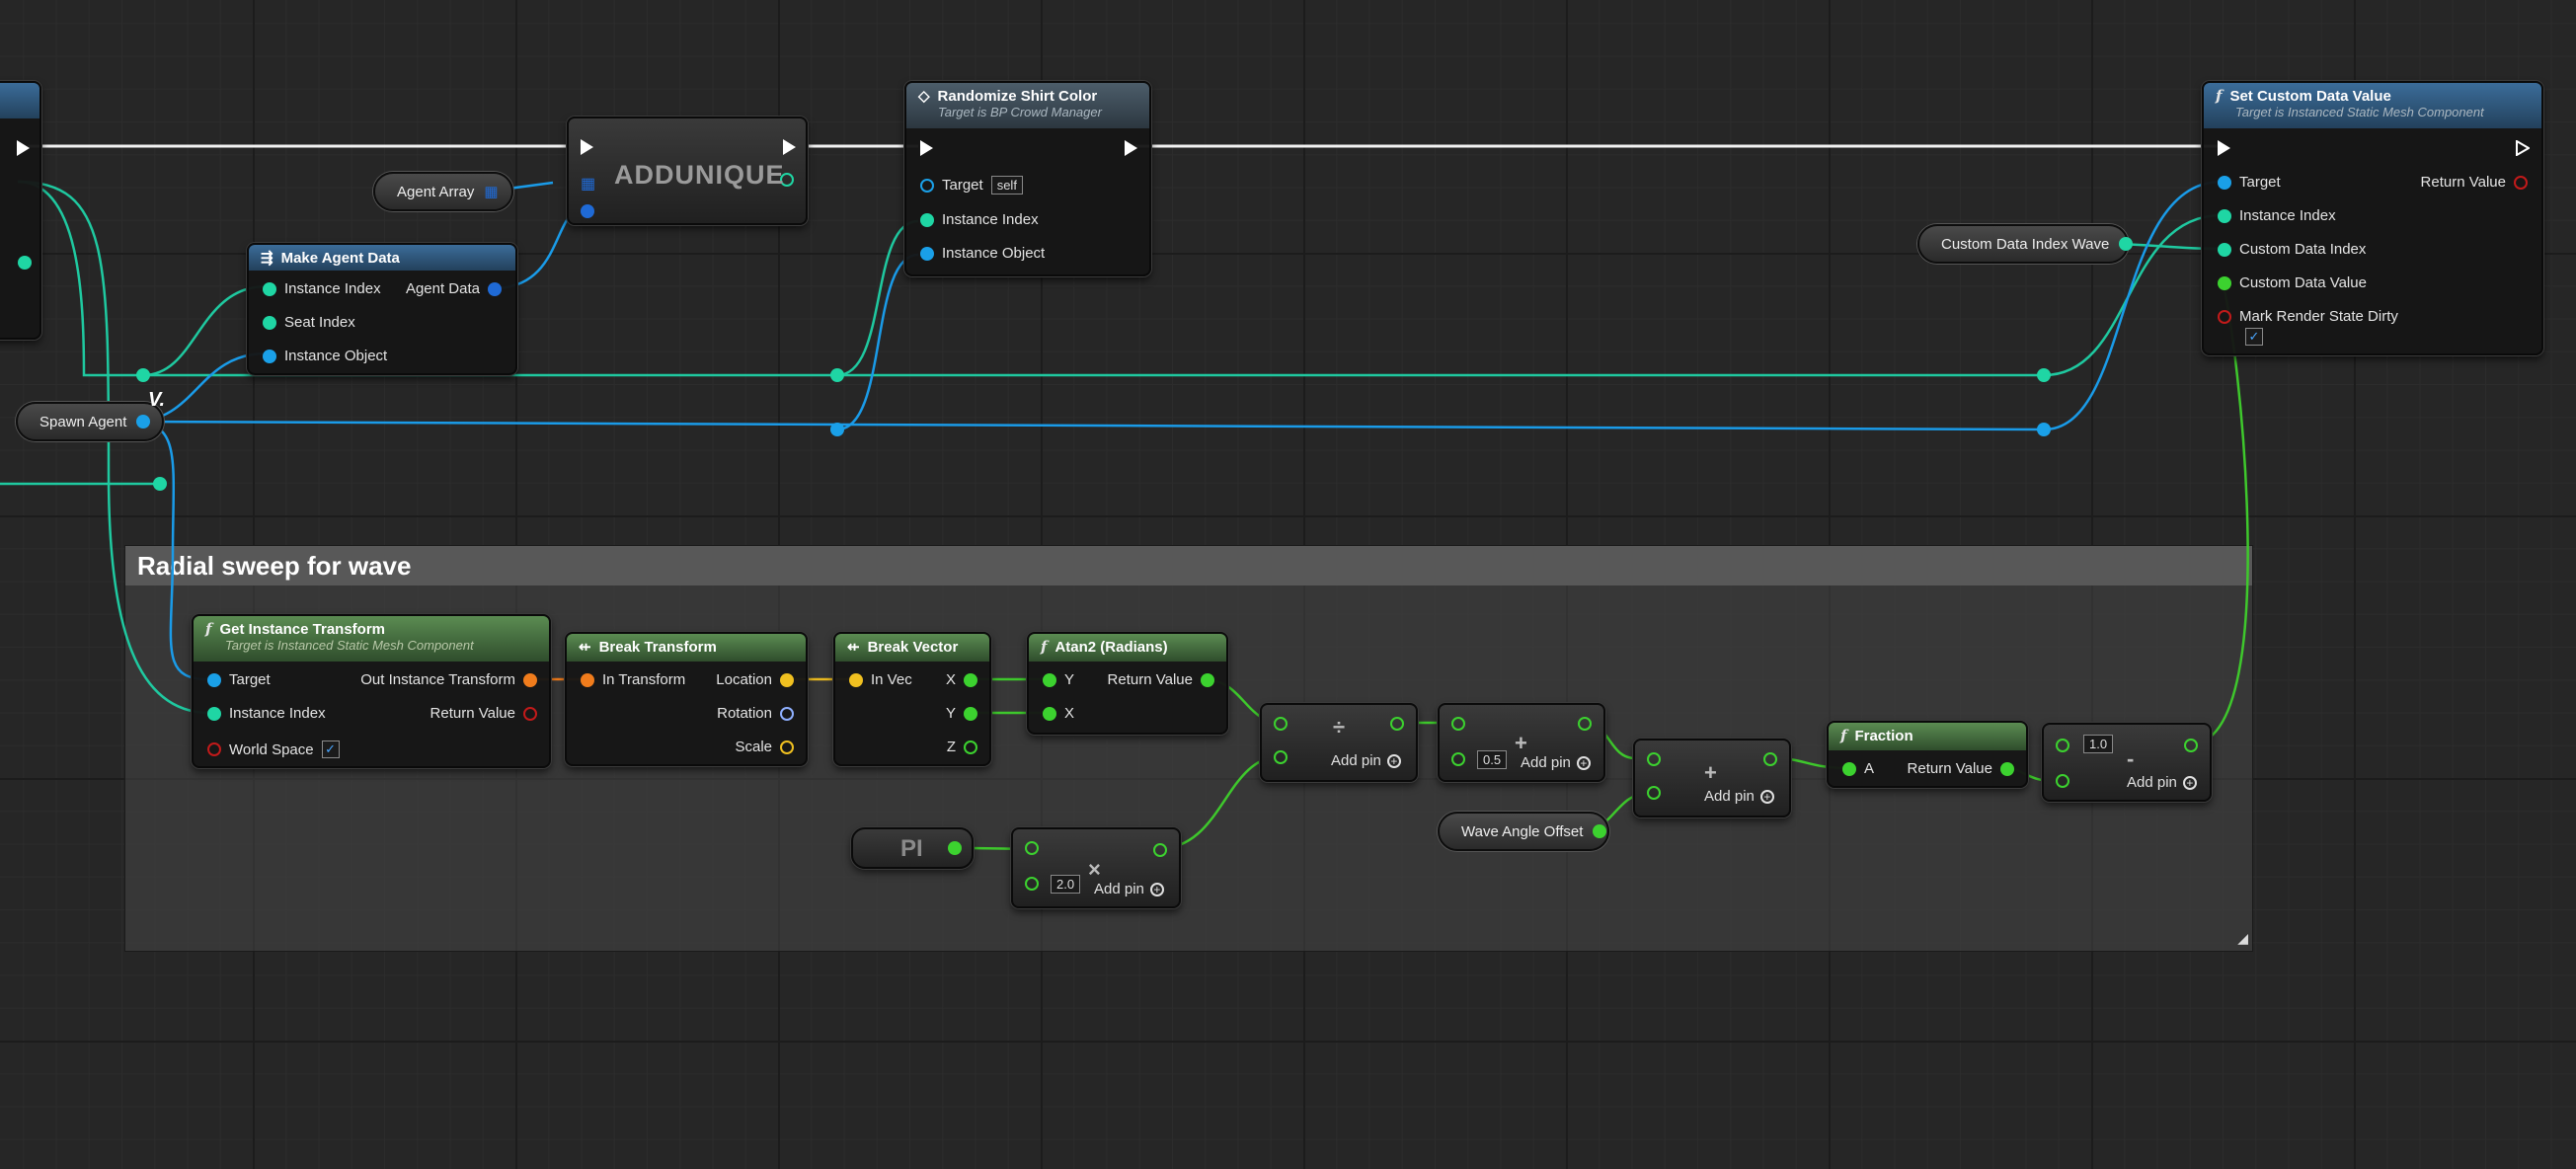 The height and width of the screenshot is (1169, 2576). I want to click on spawn-agent-variable: Spawn Agent, so click(90, 421).